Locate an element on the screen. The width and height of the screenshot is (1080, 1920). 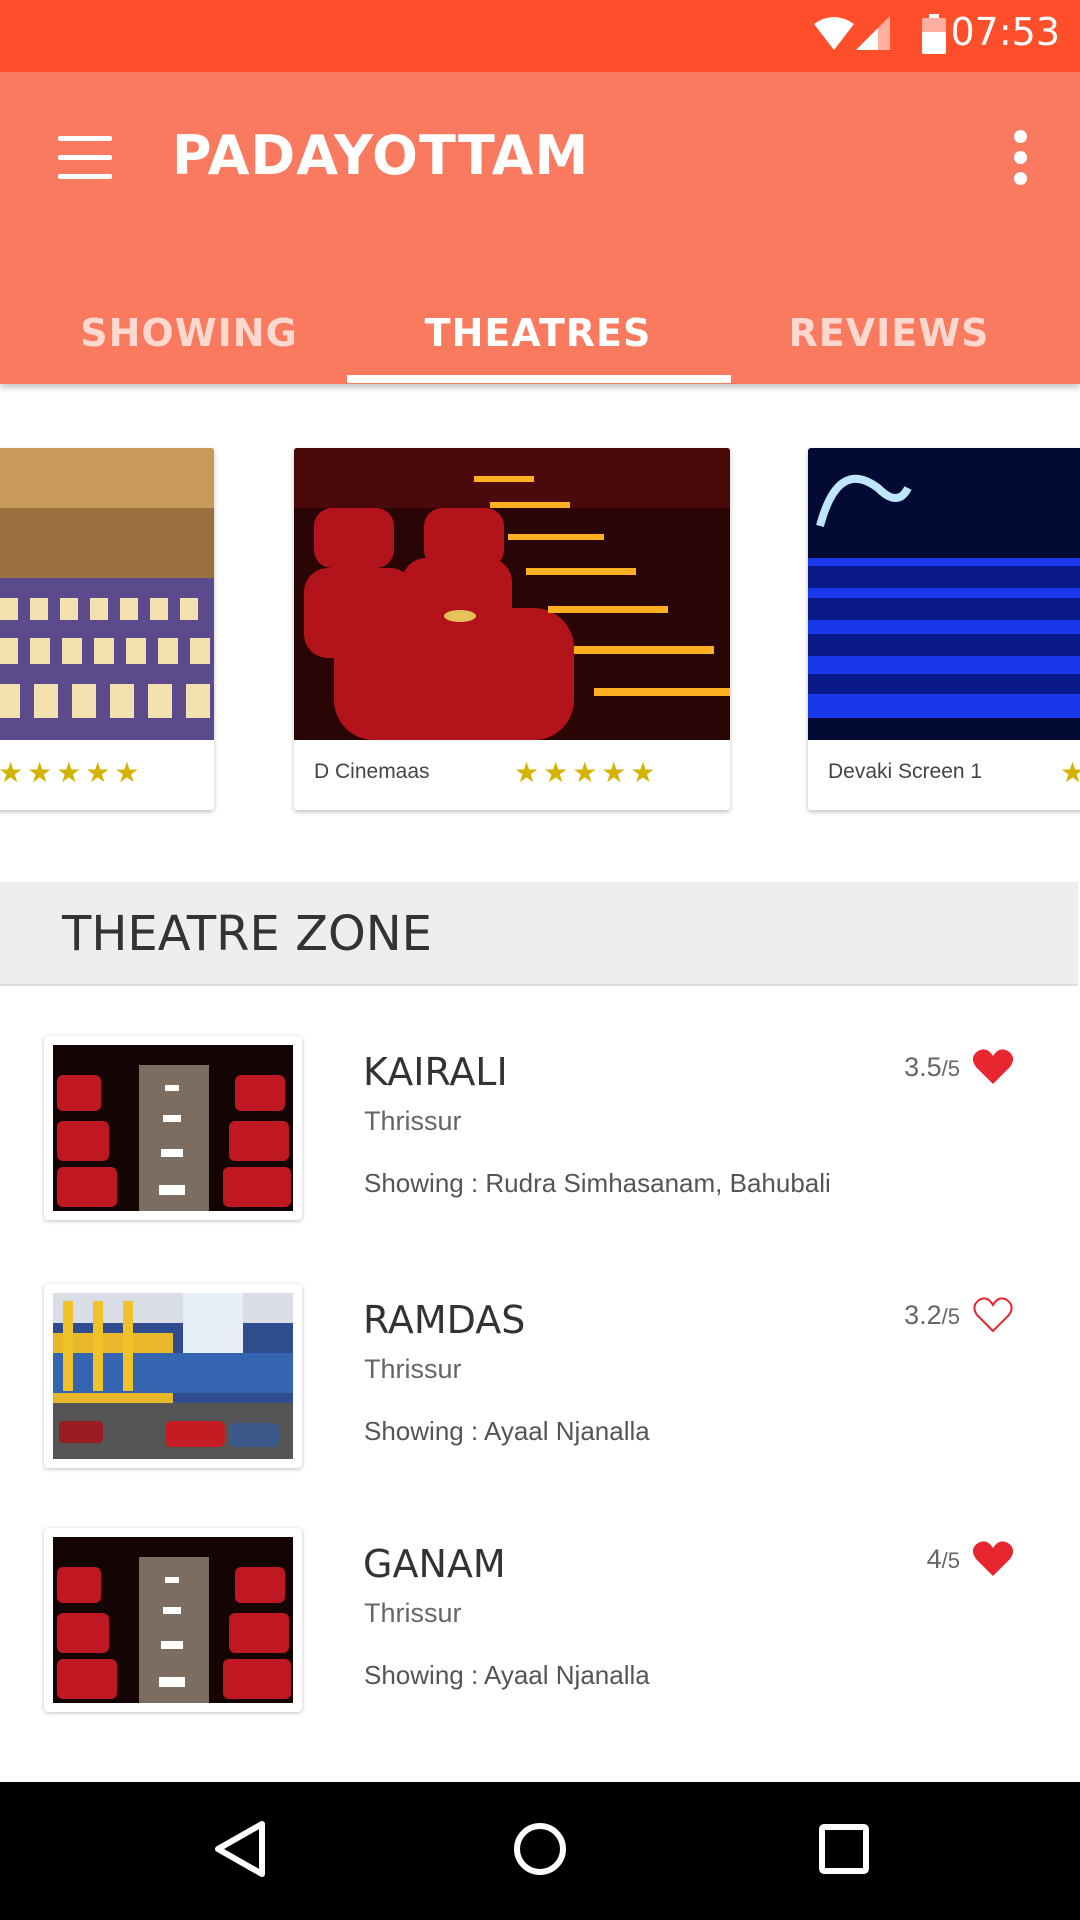
back-icon is located at coordinates (240, 1849).